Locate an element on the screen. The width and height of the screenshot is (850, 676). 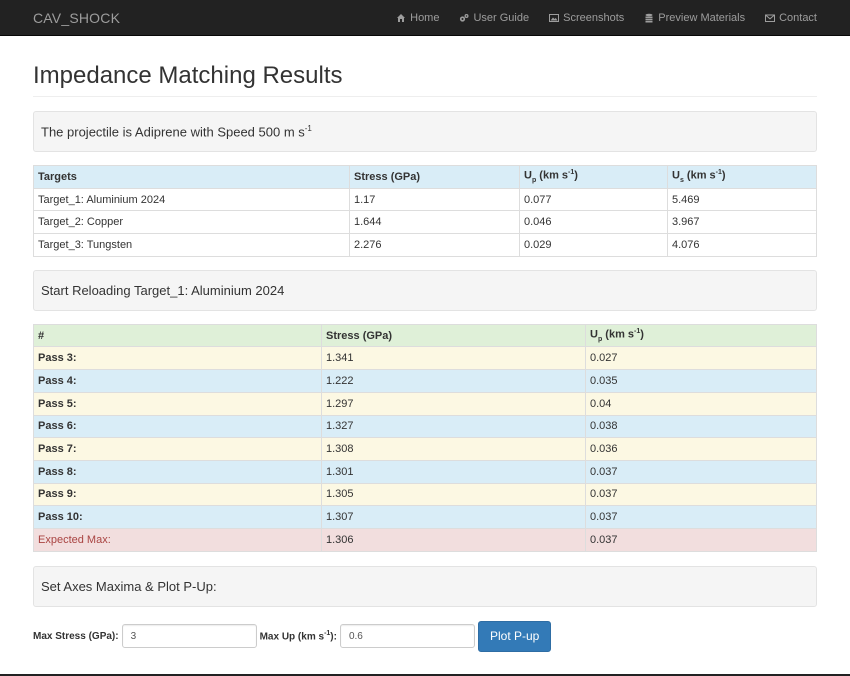
image-icon is located at coordinates (554, 17).